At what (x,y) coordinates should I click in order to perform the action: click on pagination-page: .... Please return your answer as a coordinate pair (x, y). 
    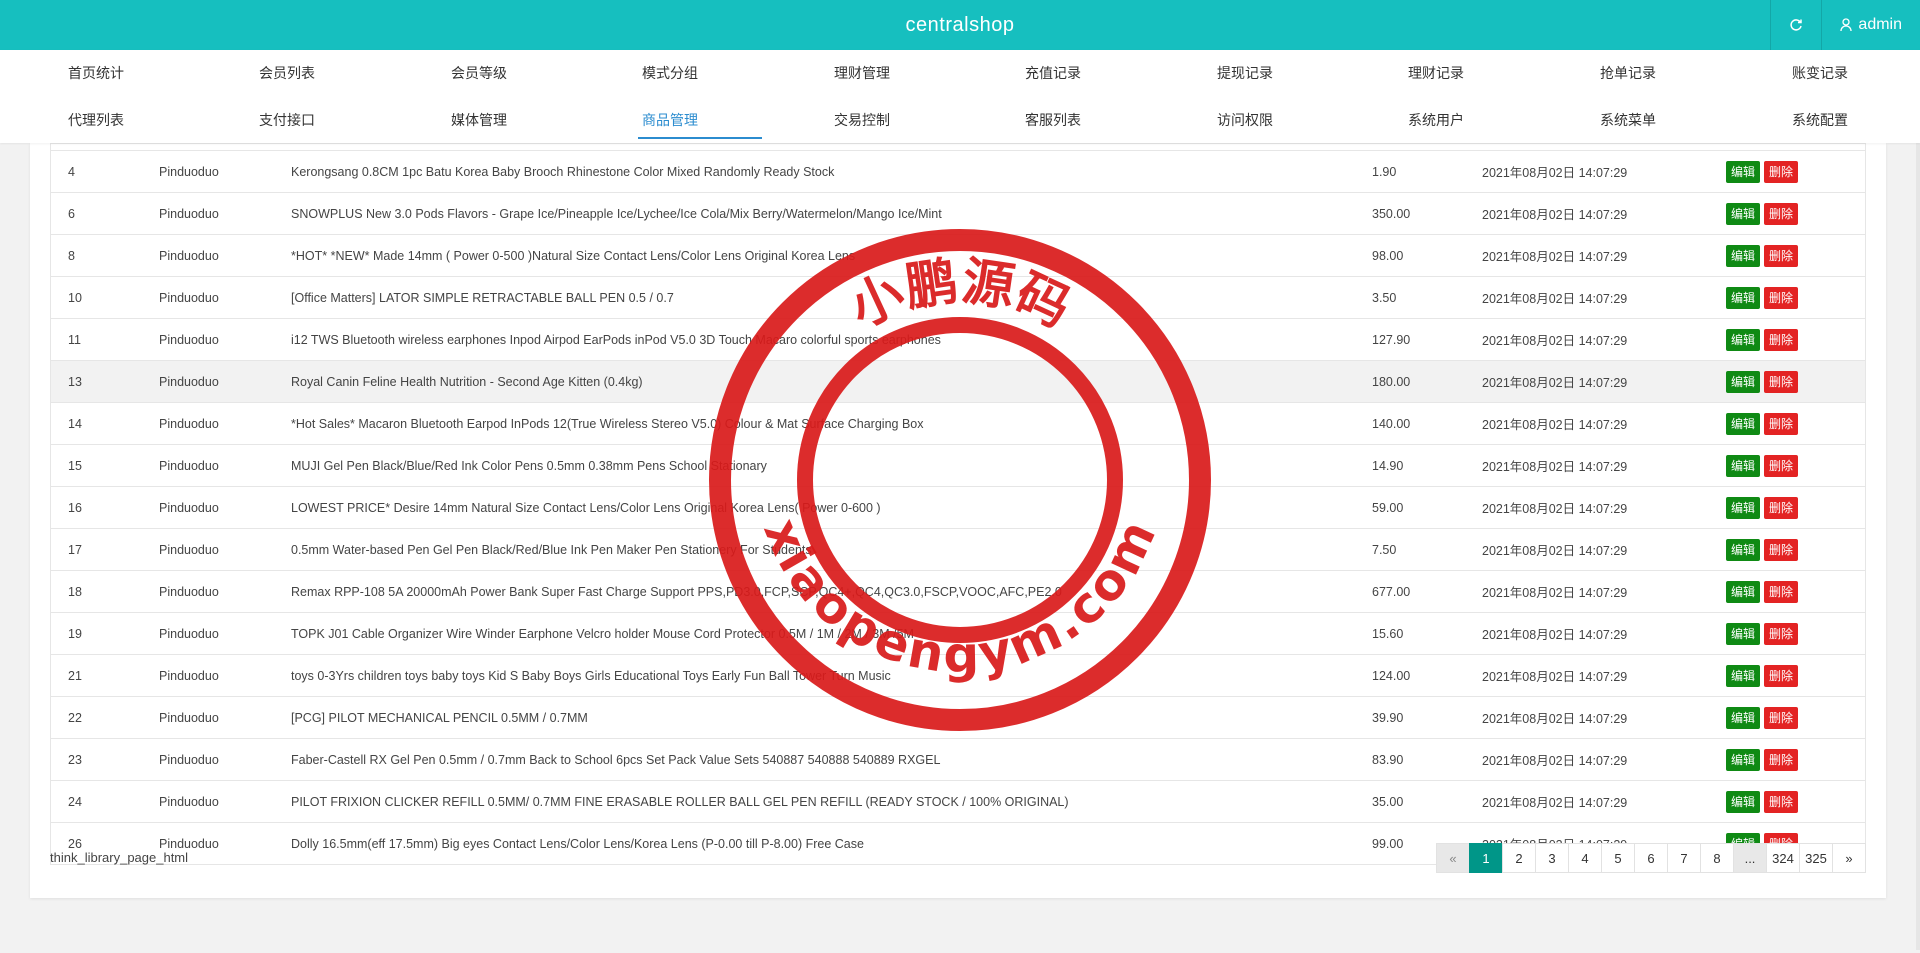
    Looking at the image, I should click on (1750, 858).